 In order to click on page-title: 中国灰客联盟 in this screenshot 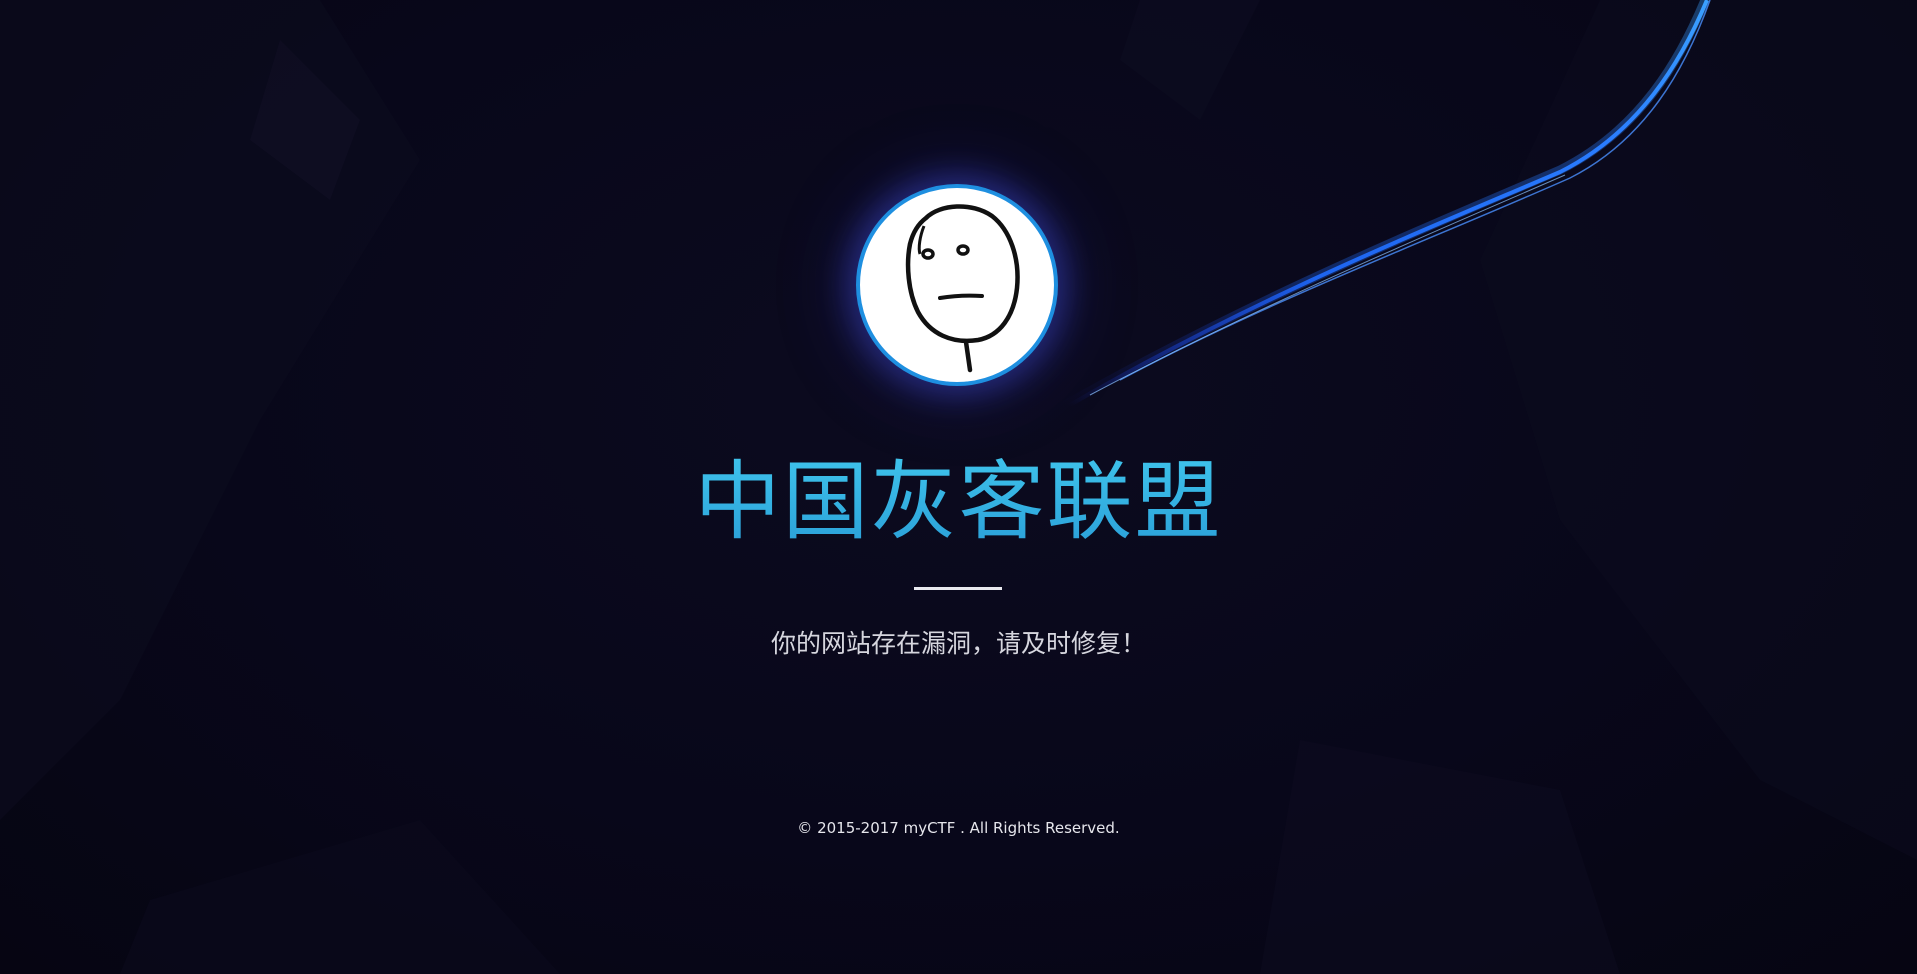, I will do `click(958, 502)`.